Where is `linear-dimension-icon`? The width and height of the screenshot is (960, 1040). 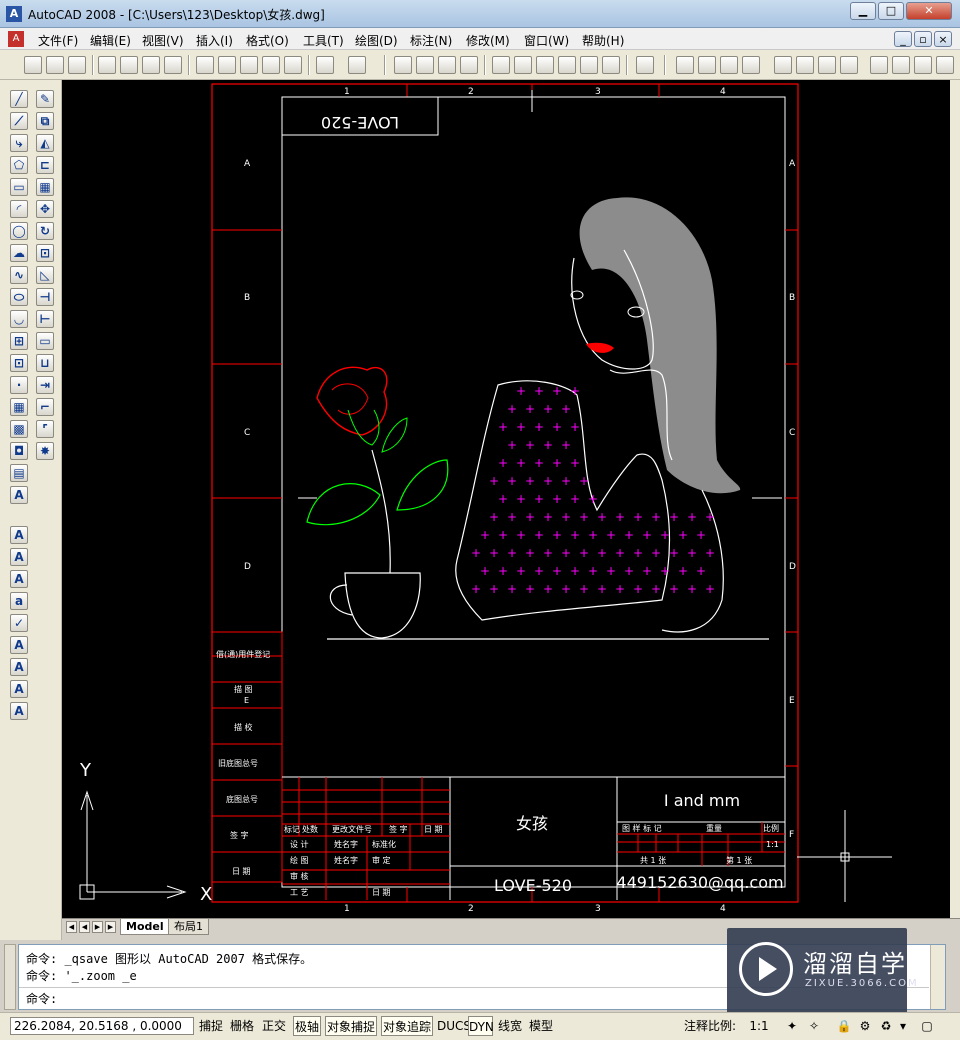 linear-dimension-icon is located at coordinates (685, 65).